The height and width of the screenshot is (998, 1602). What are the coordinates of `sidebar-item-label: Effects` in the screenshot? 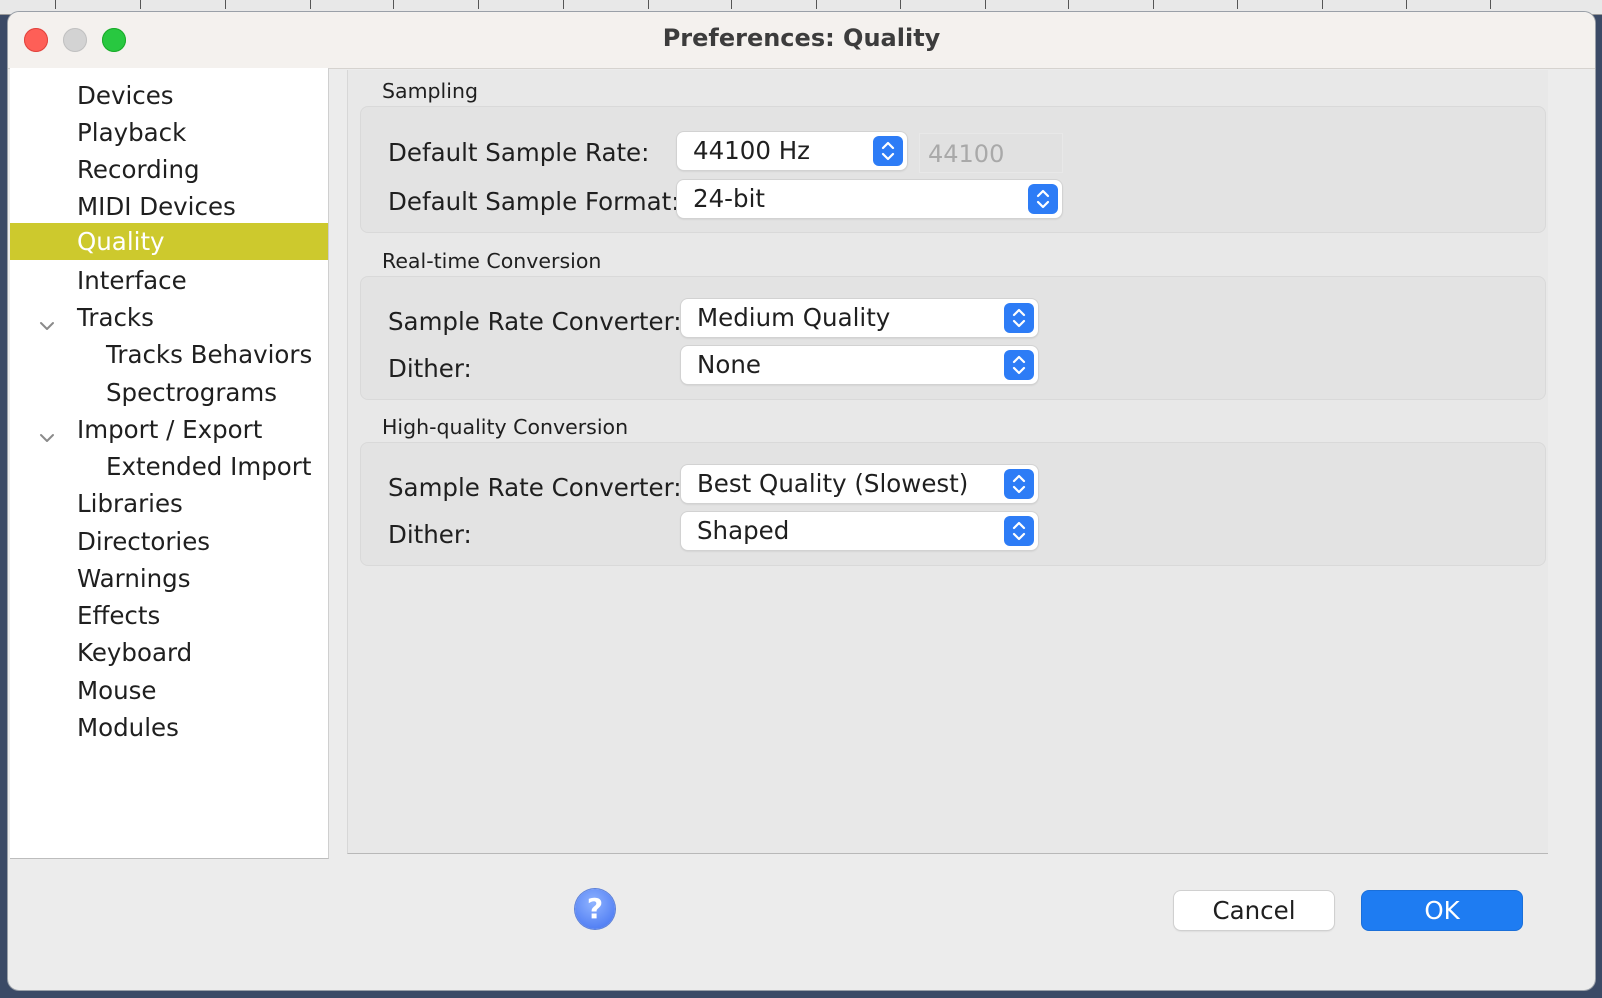 It's located at (119, 615).